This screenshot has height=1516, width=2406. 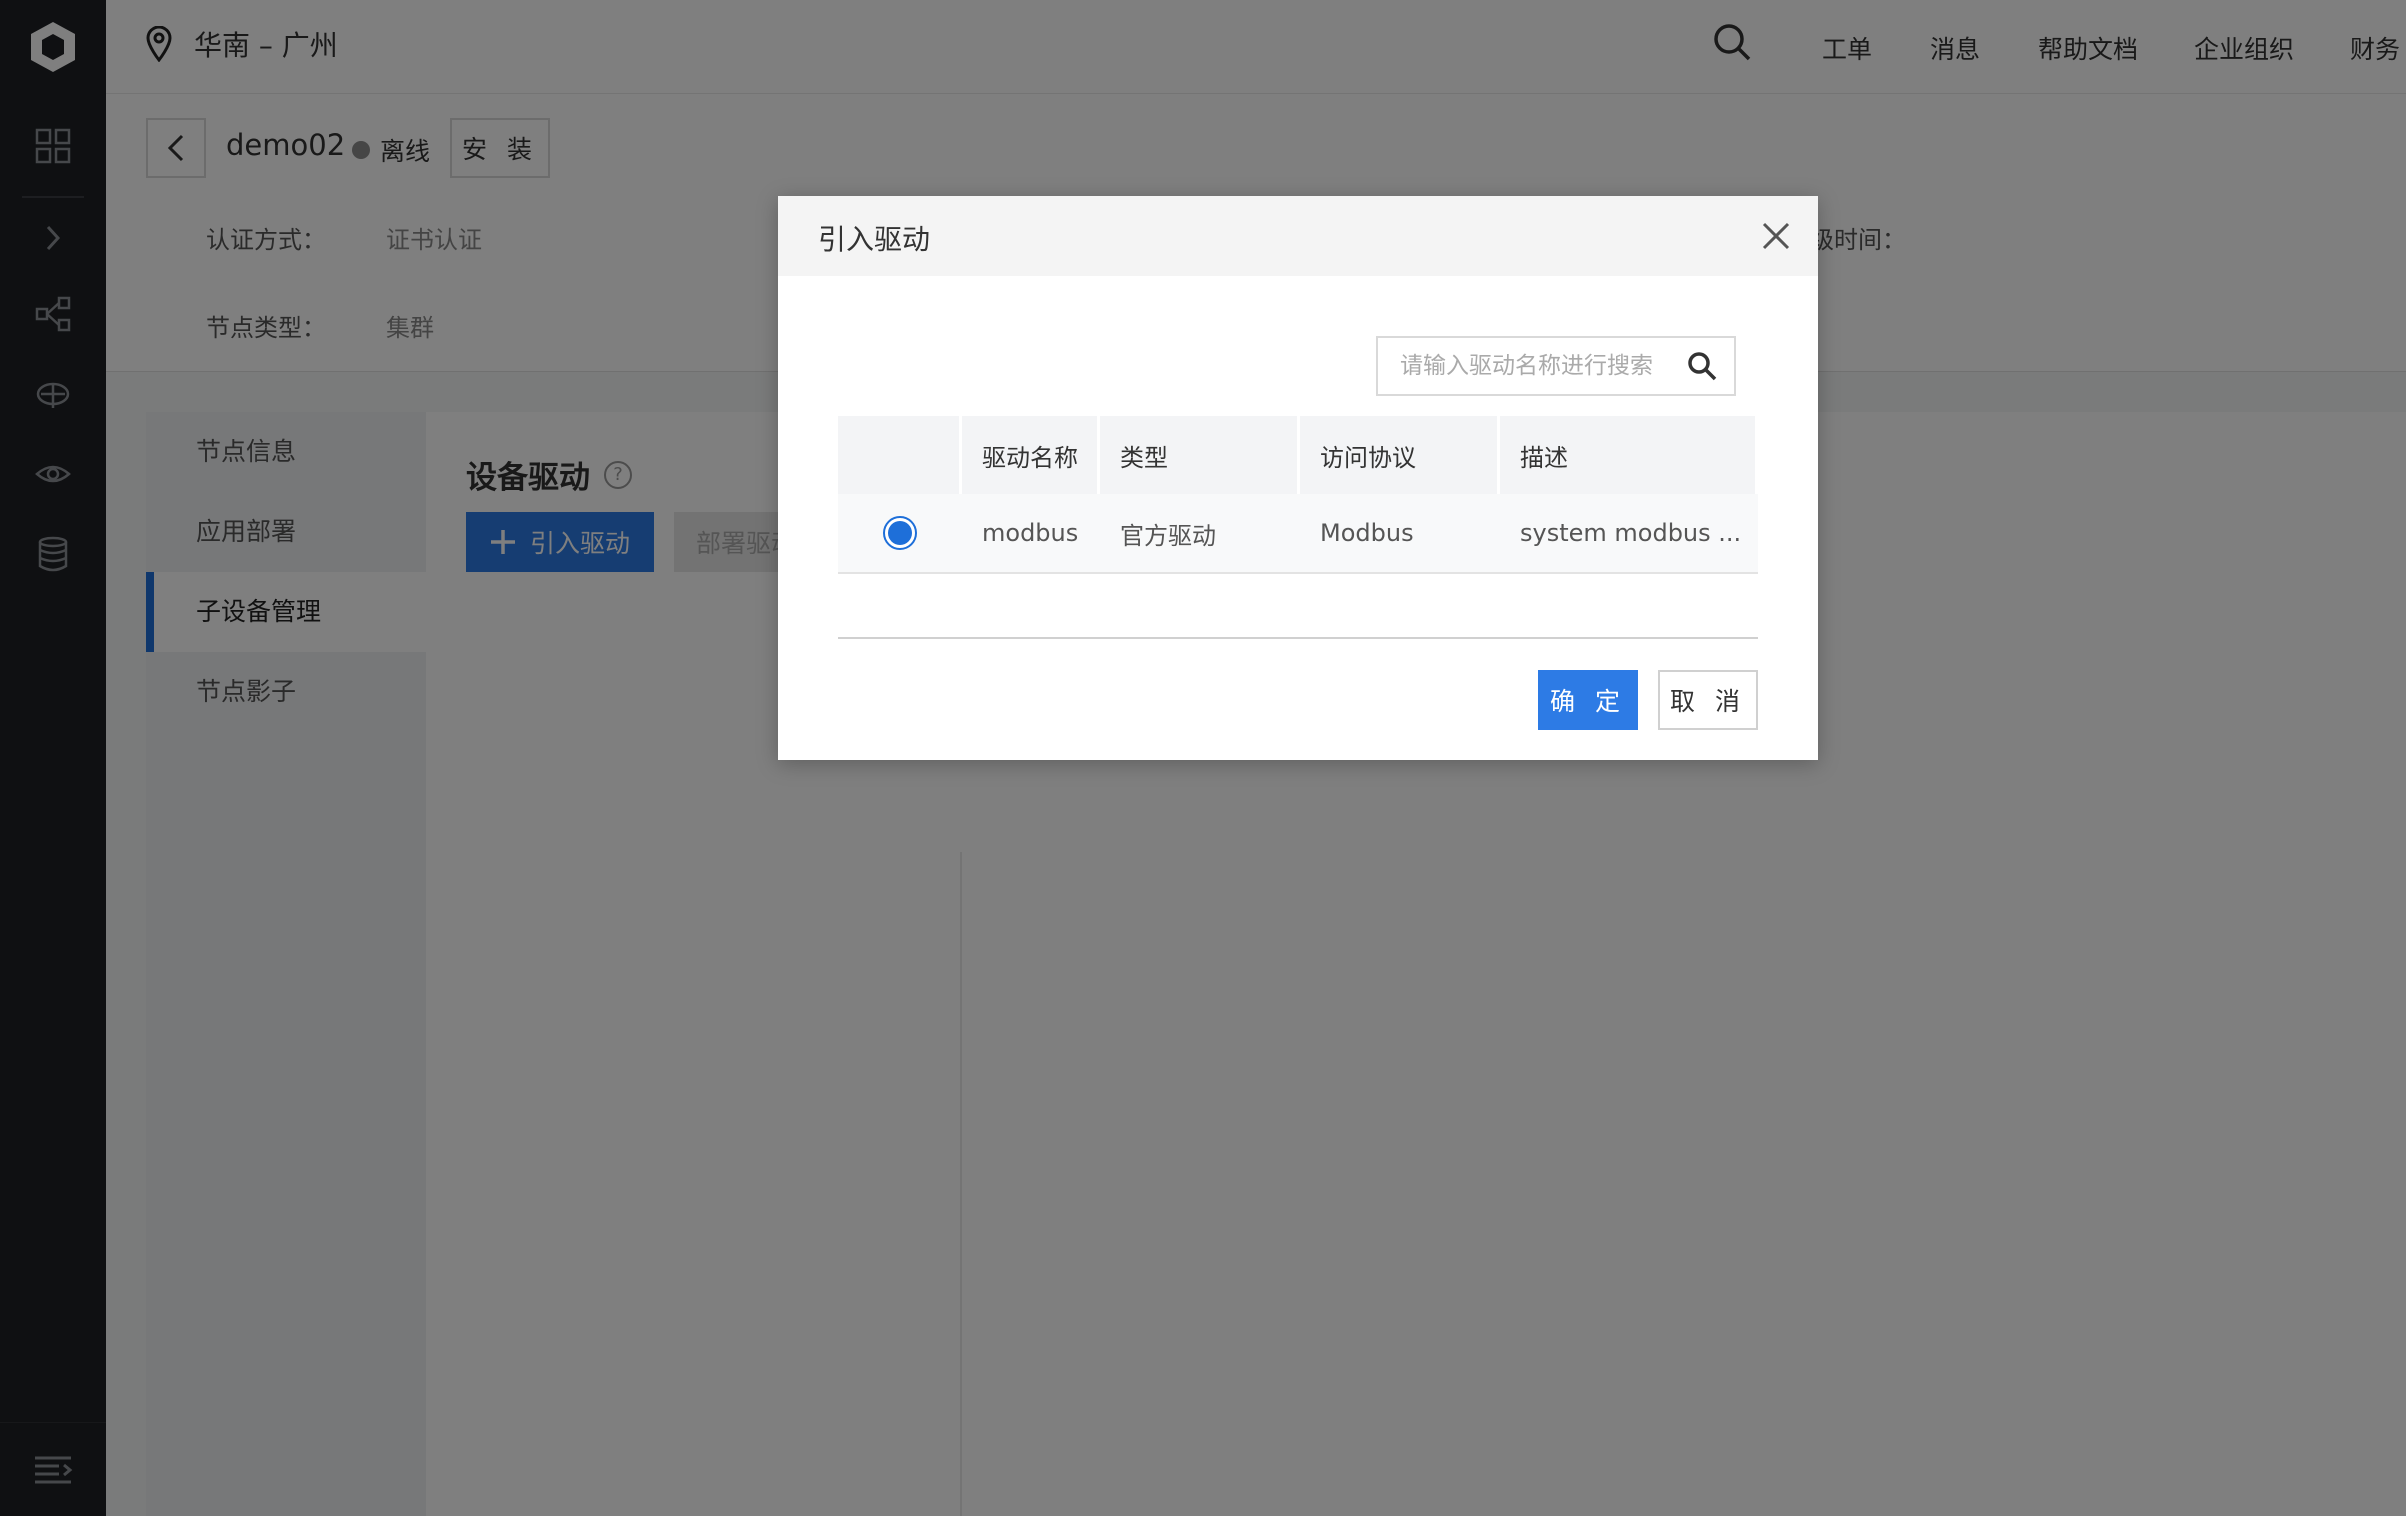 I want to click on driver-protocol-cell: Modbus, so click(x=1367, y=533).